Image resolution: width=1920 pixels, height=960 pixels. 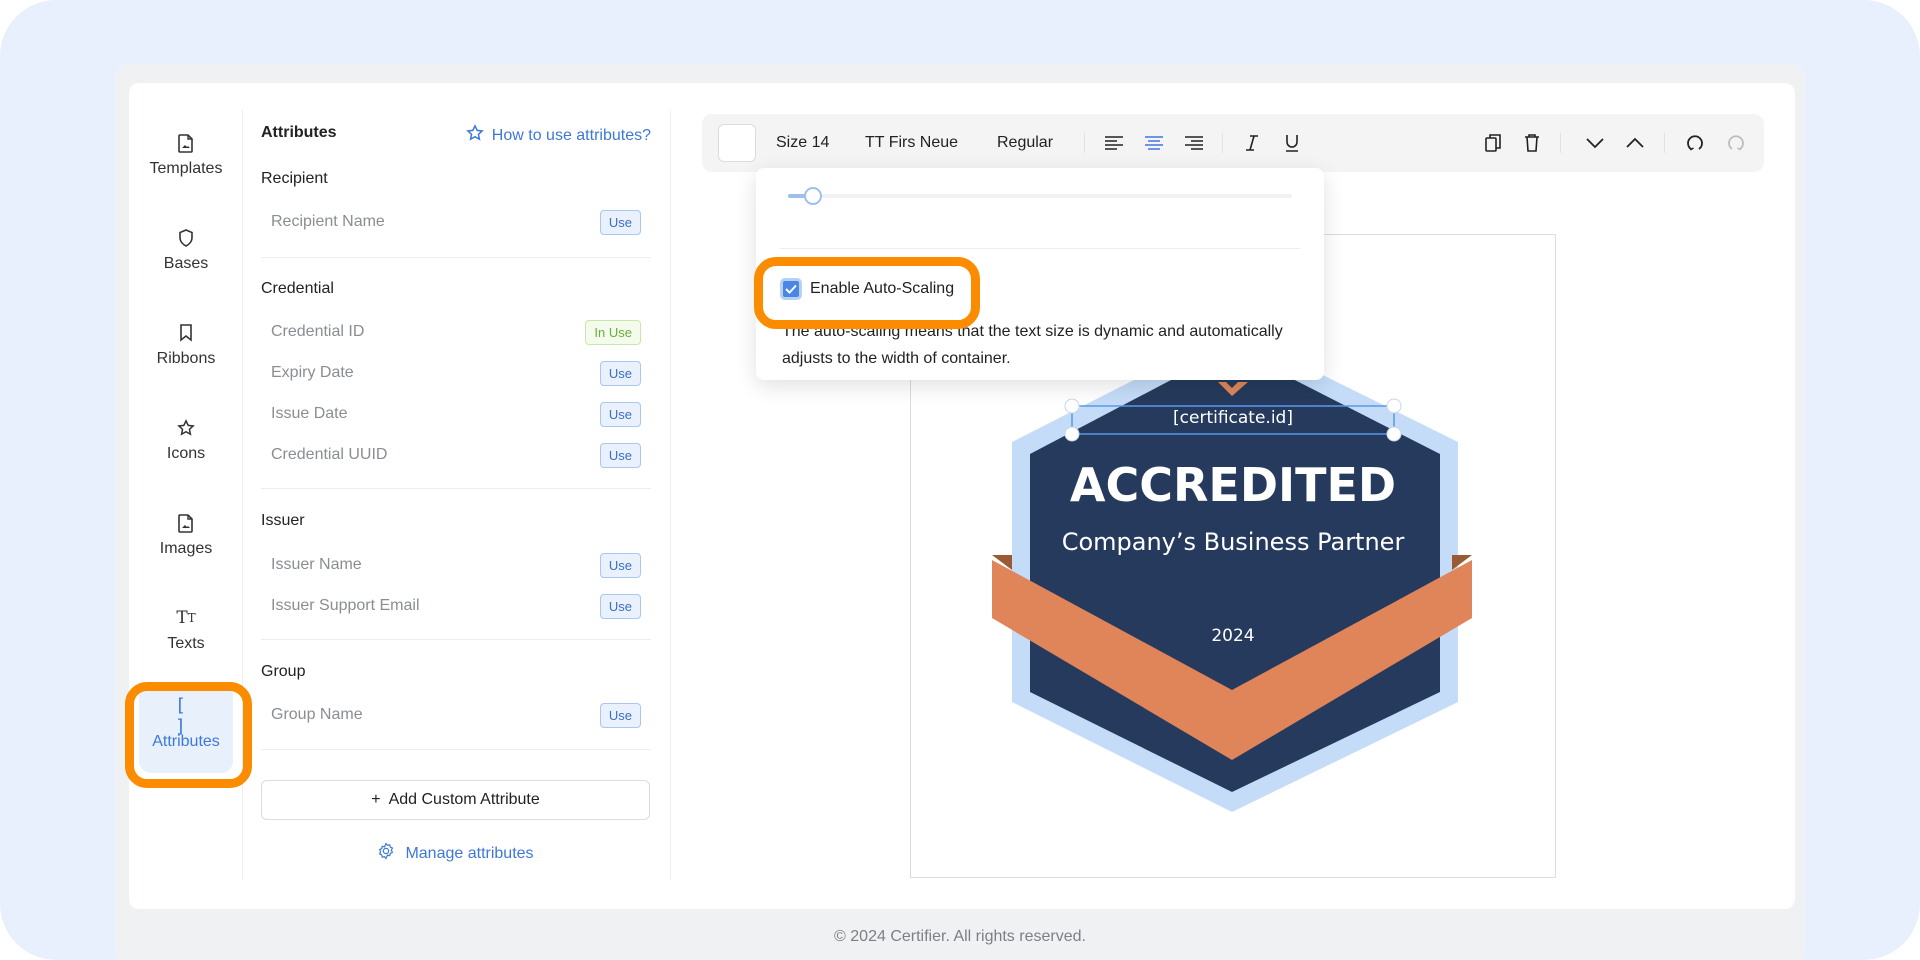 I want to click on undo-button, so click(x=1695, y=143).